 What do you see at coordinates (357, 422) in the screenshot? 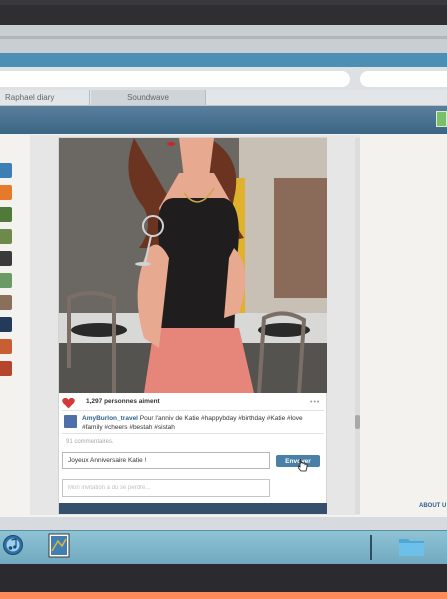
I see `post-scroll-thumb` at bounding box center [357, 422].